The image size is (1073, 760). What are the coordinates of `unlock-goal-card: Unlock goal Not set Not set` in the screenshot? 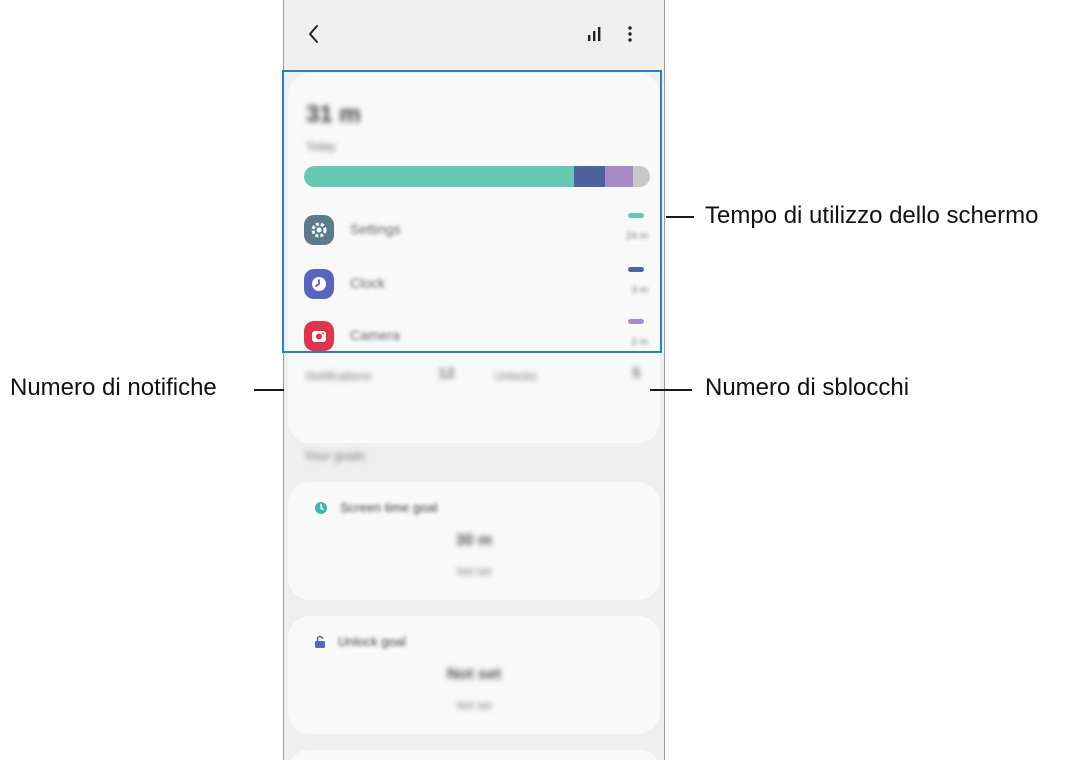 It's located at (474, 675).